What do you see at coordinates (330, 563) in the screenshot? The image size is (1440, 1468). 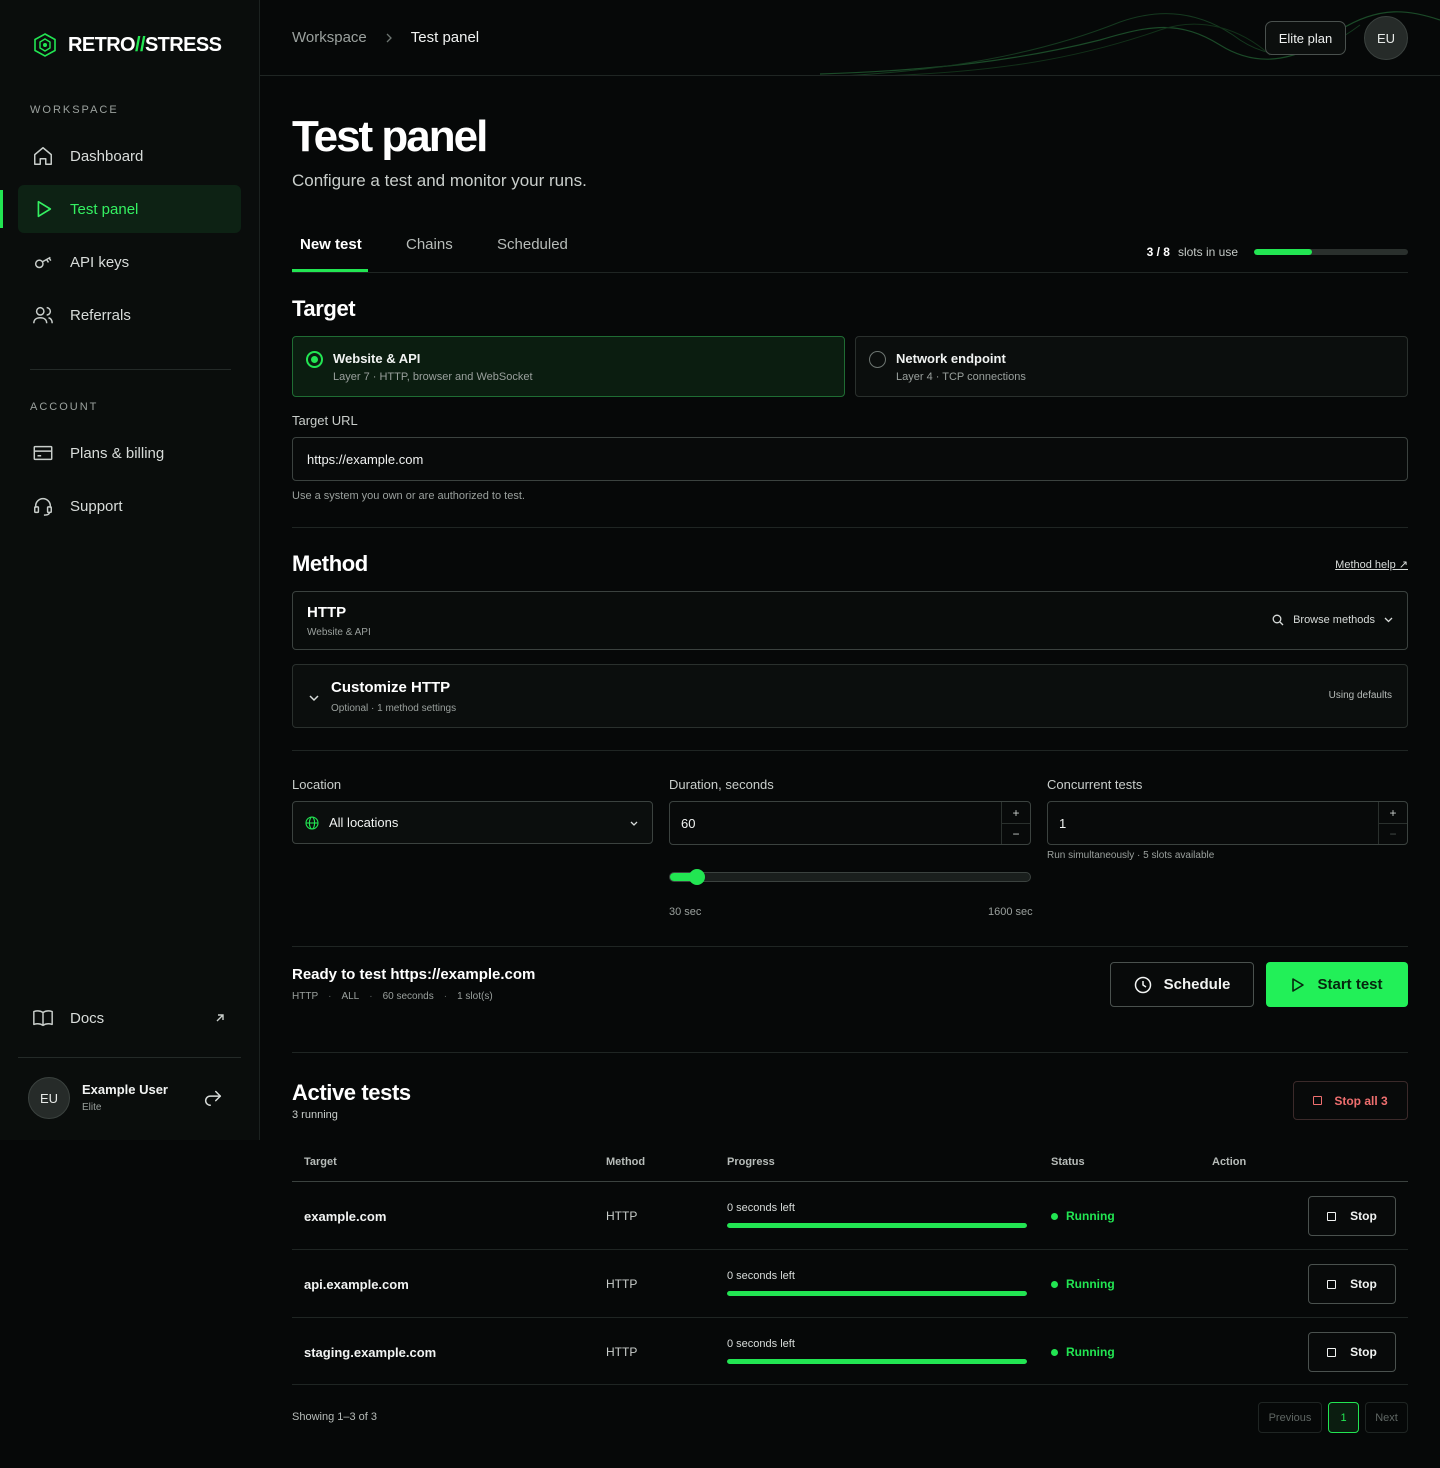 I see `method-heading: Method` at bounding box center [330, 563].